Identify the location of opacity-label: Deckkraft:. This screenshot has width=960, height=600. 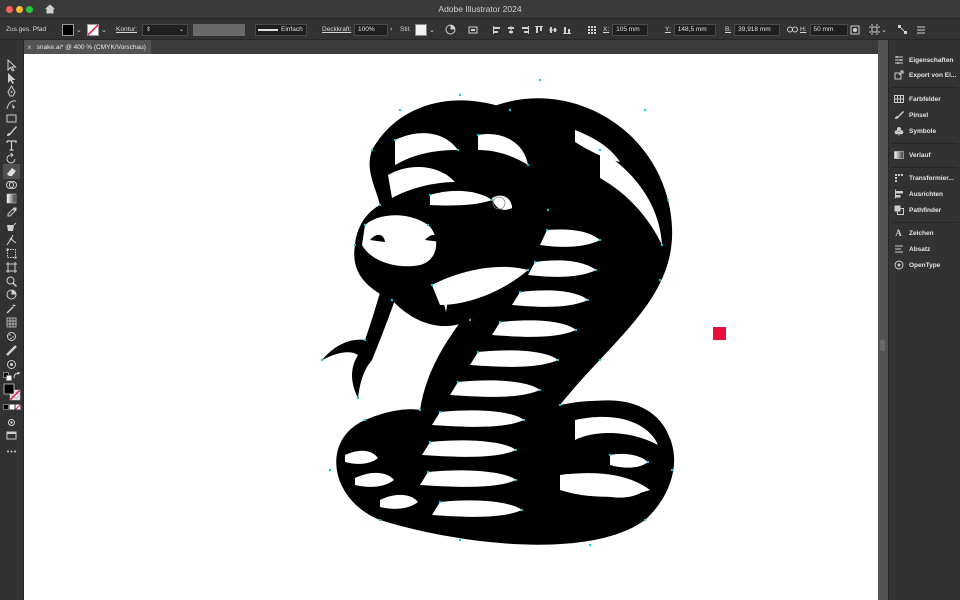
(336, 29).